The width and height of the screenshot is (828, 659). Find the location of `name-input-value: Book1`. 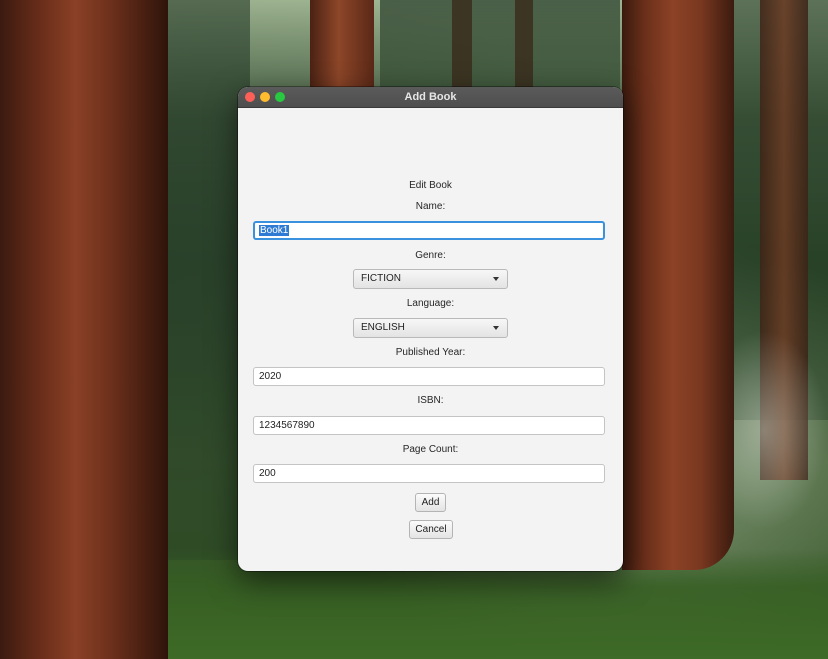

name-input-value: Book1 is located at coordinates (274, 230).